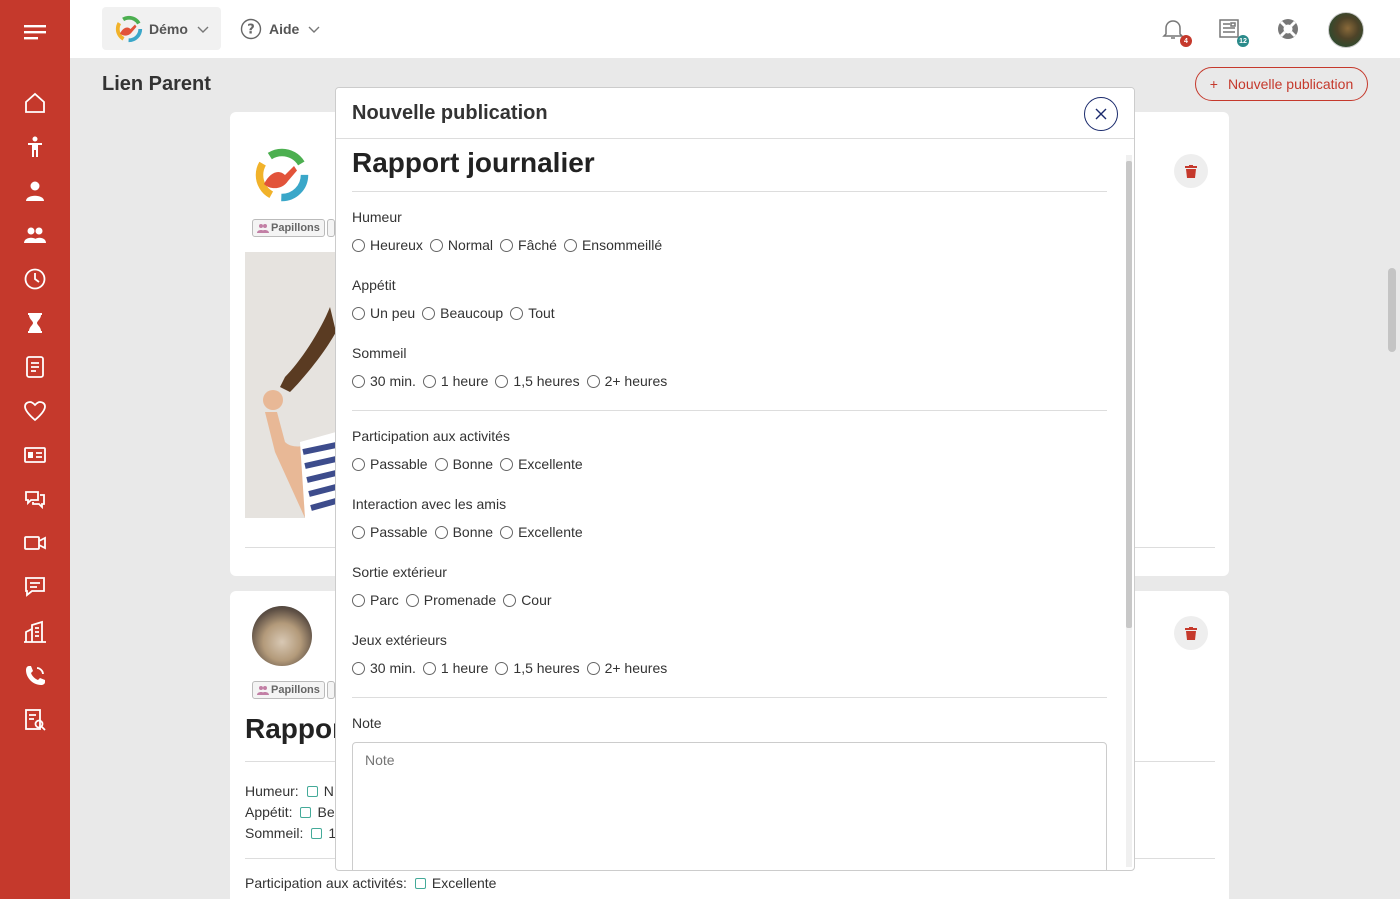 This screenshot has height=899, width=1400. I want to click on divider, so click(729, 697).